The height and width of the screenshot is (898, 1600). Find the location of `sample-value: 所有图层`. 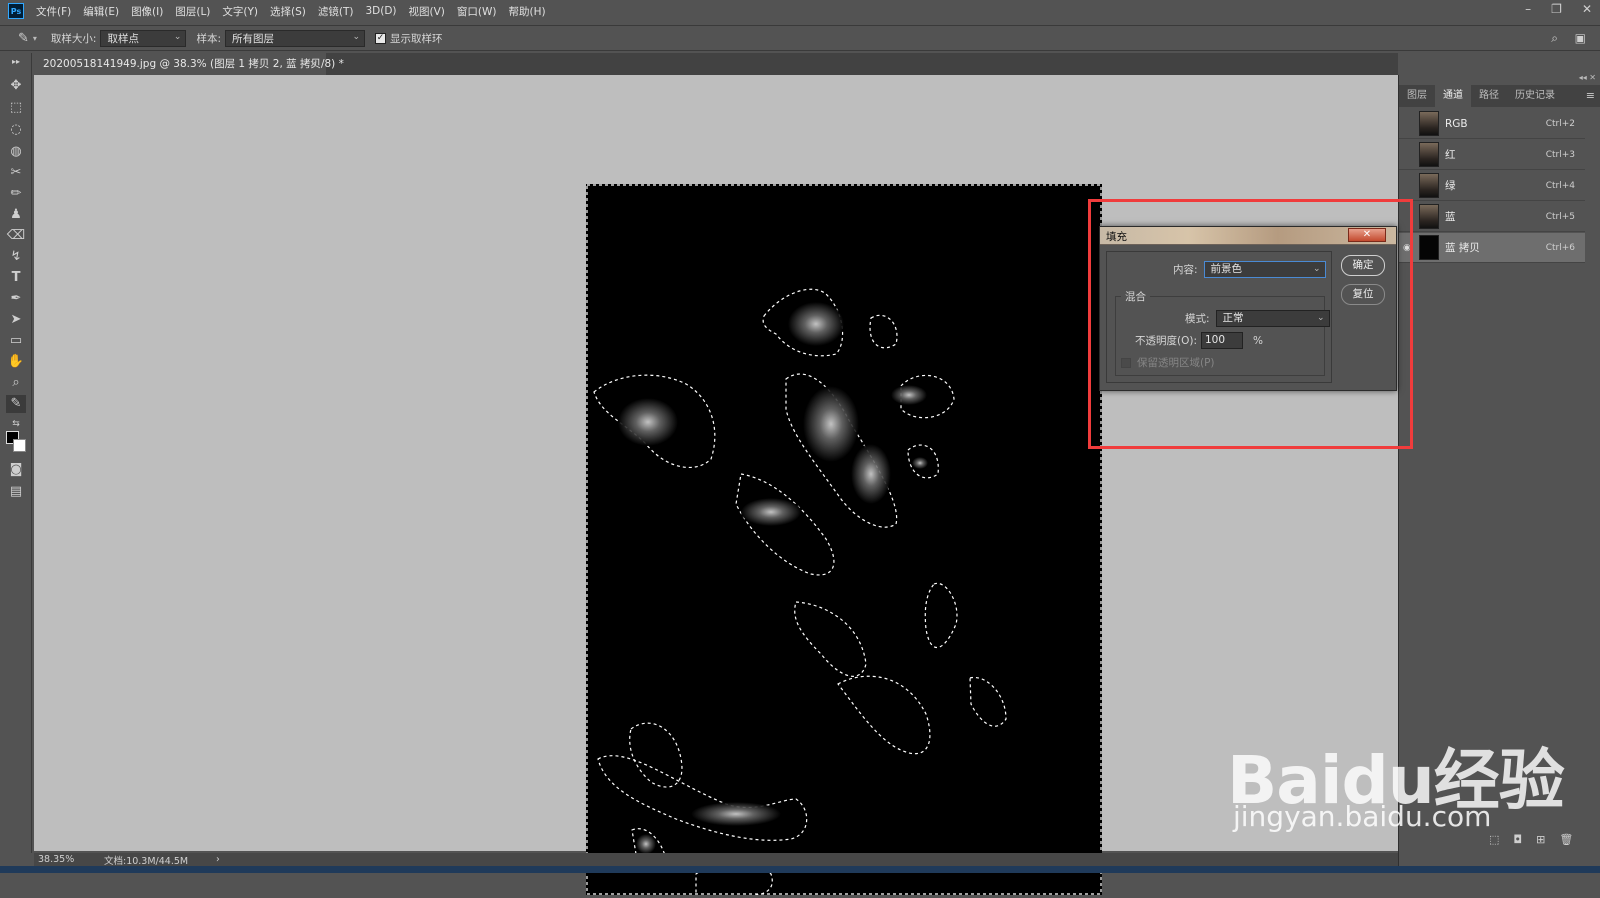

sample-value: 所有图层 is located at coordinates (253, 38).